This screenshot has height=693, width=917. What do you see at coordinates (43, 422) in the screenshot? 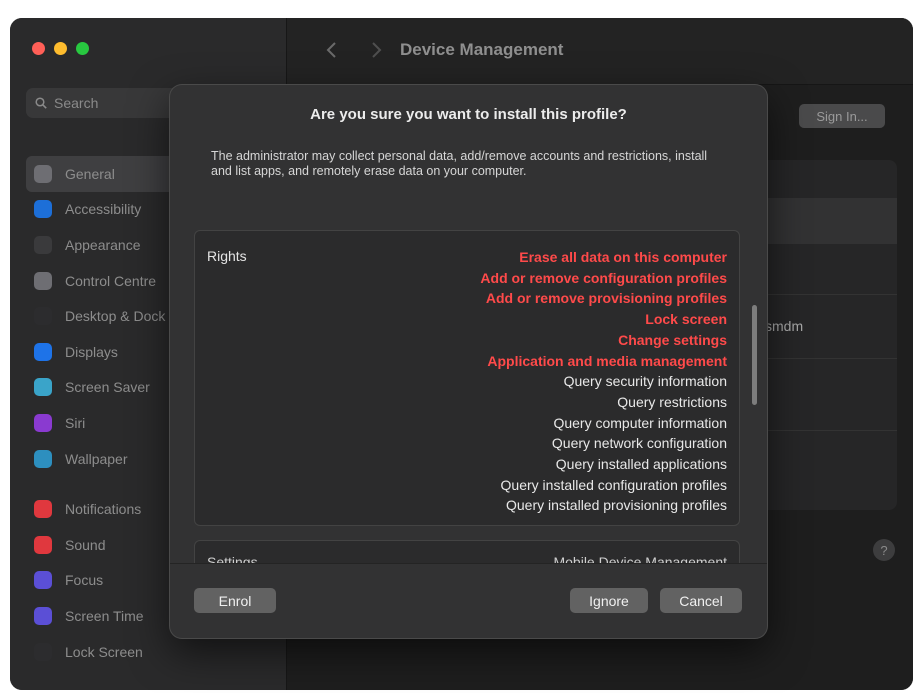
I see `siri-icon` at bounding box center [43, 422].